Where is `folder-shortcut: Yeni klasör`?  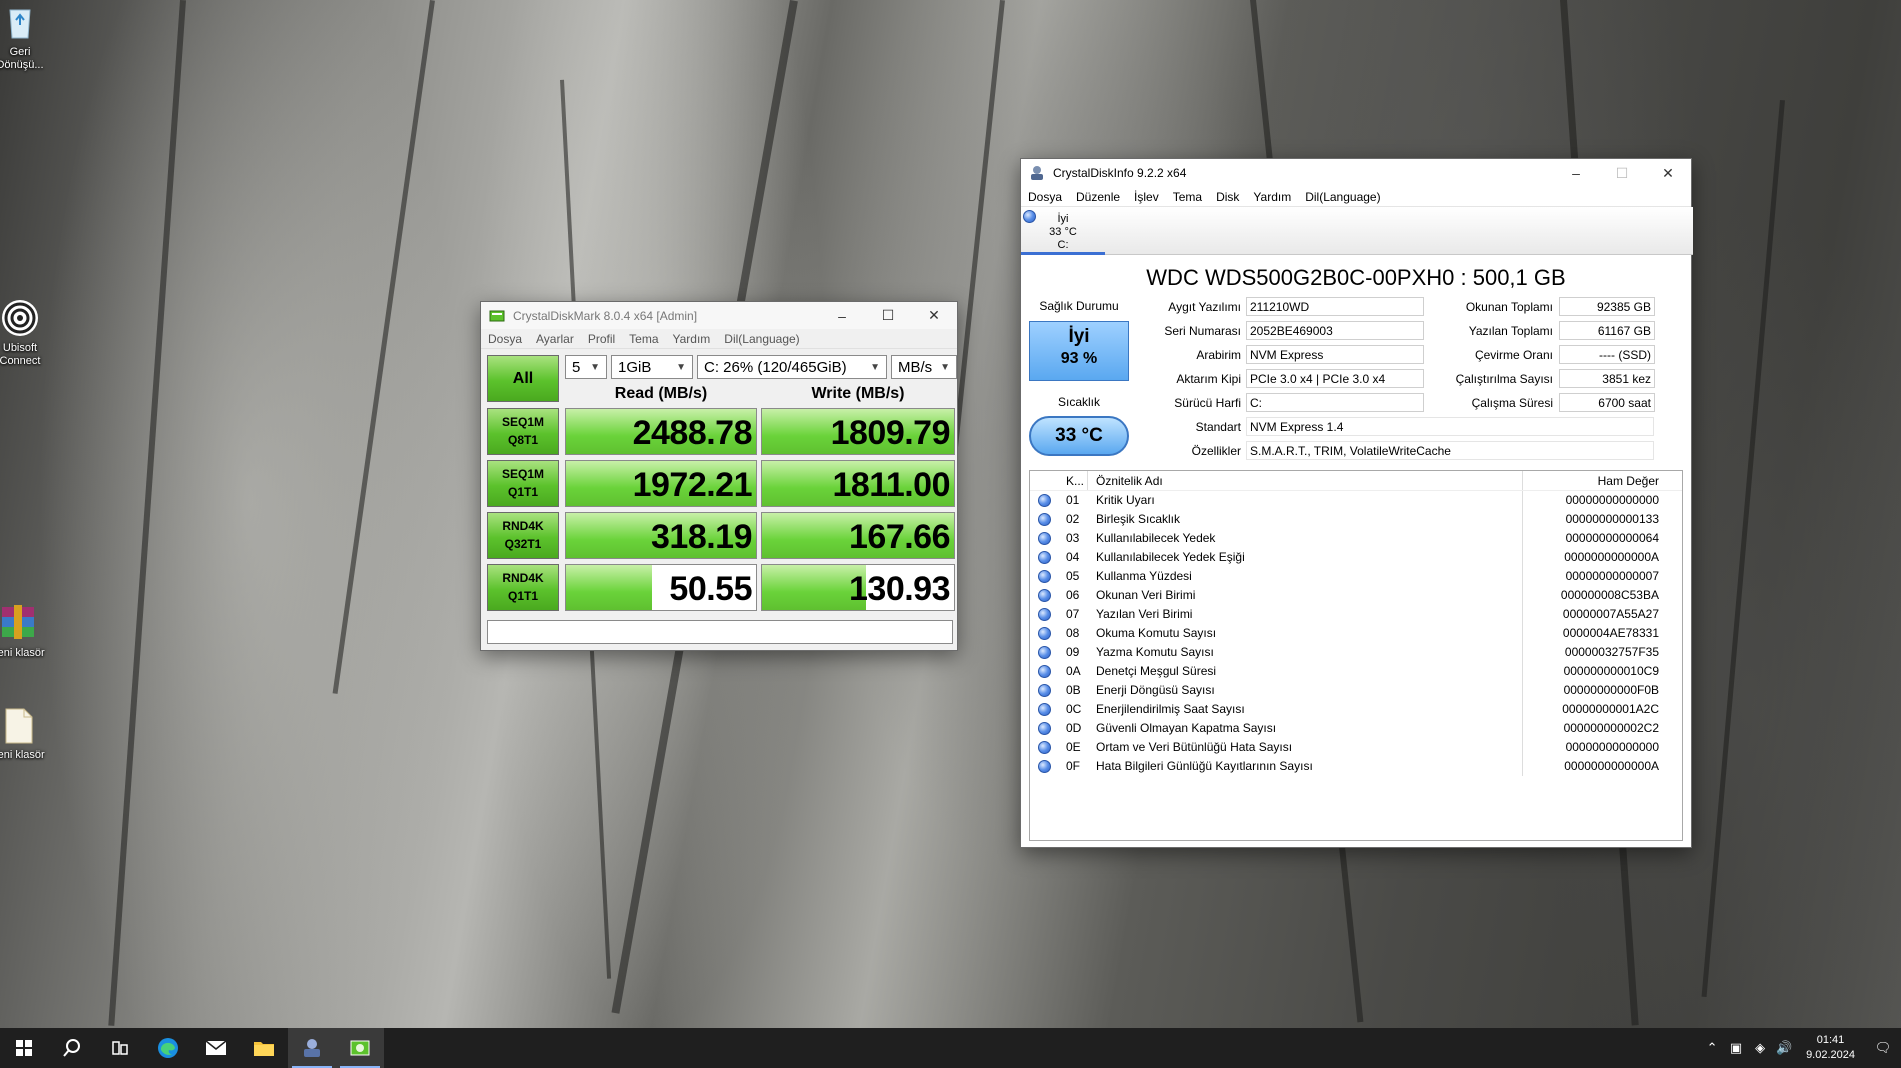 folder-shortcut: Yeni klasör is located at coordinates (24, 733).